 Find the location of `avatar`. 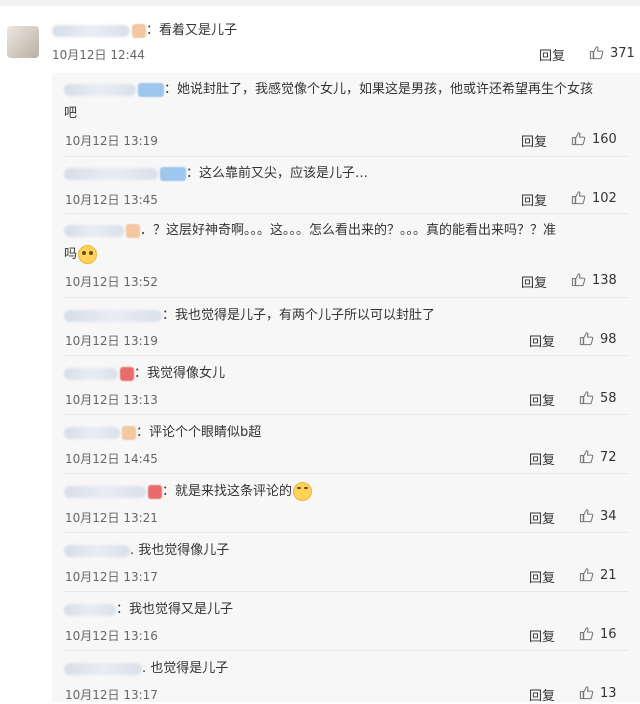

avatar is located at coordinates (23, 42).